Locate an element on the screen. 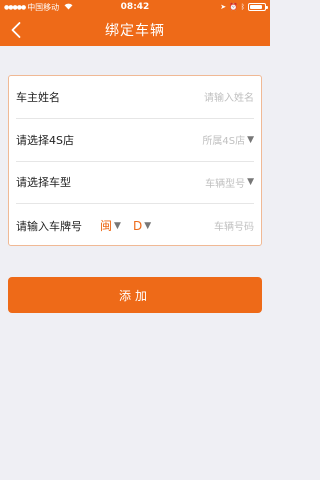 The height and width of the screenshot is (480, 320). model-select: 车辆型号 ▼ is located at coordinates (229, 182).